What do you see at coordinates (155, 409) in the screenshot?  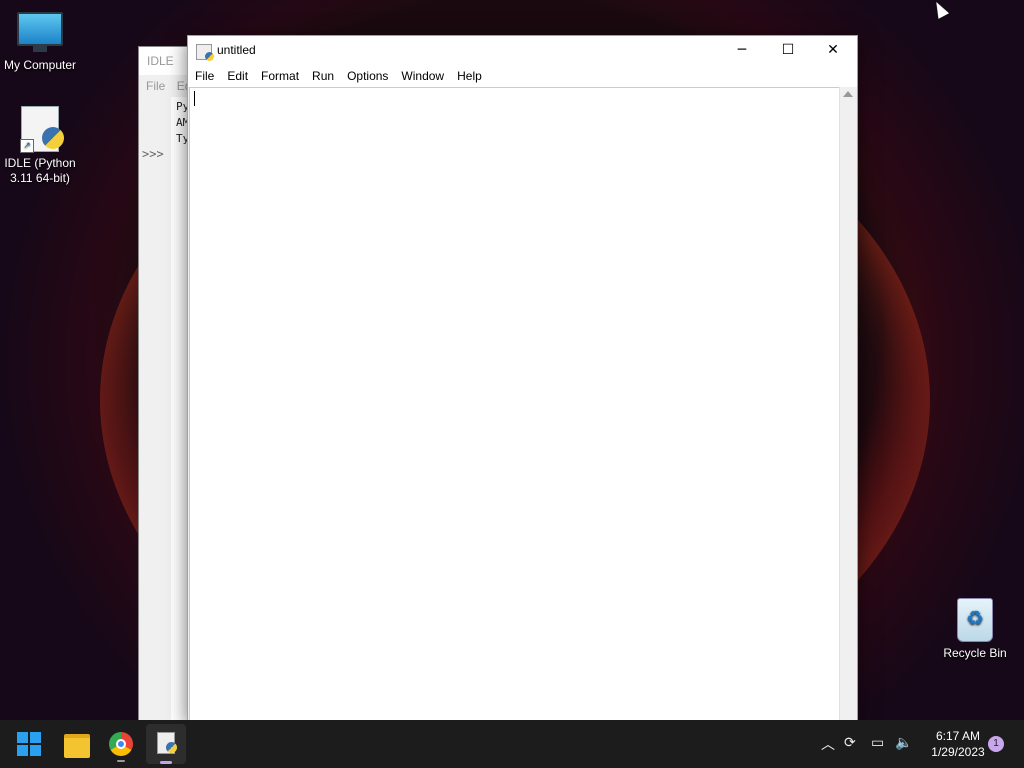 I see `shell-gutter` at bounding box center [155, 409].